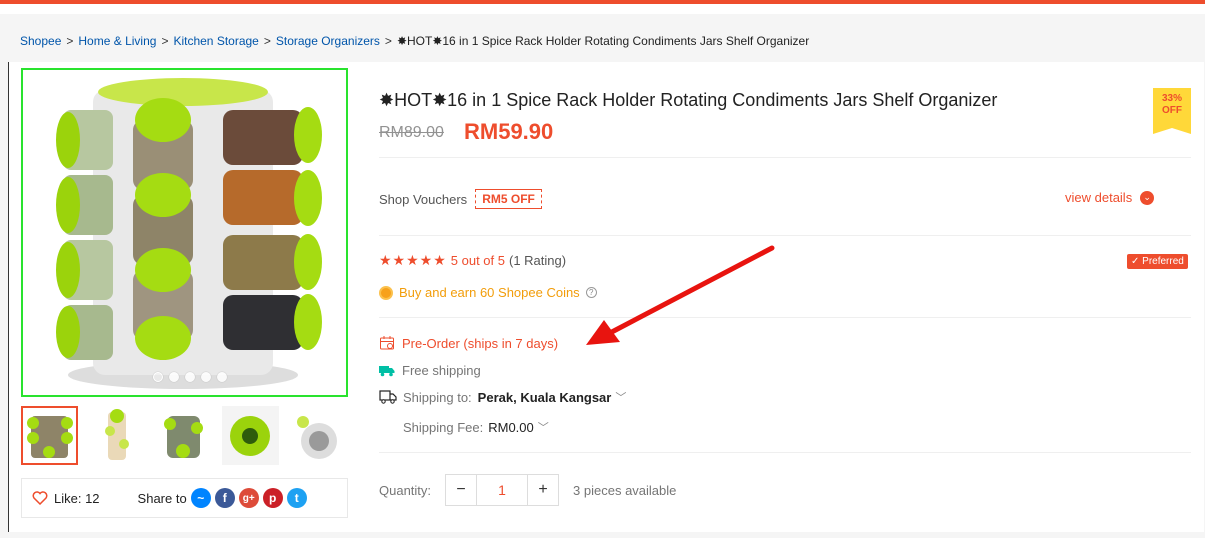  What do you see at coordinates (602, 2) in the screenshot?
I see `top-accent-line` at bounding box center [602, 2].